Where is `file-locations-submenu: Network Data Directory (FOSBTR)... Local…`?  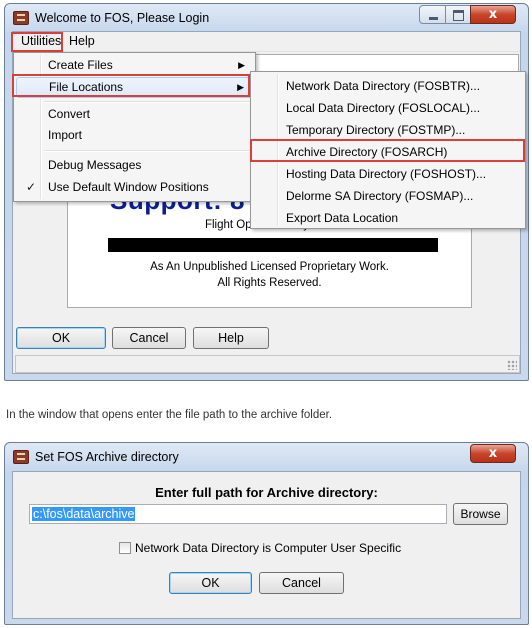 file-locations-submenu: Network Data Directory (FOSBTR)... Local… is located at coordinates (388, 150).